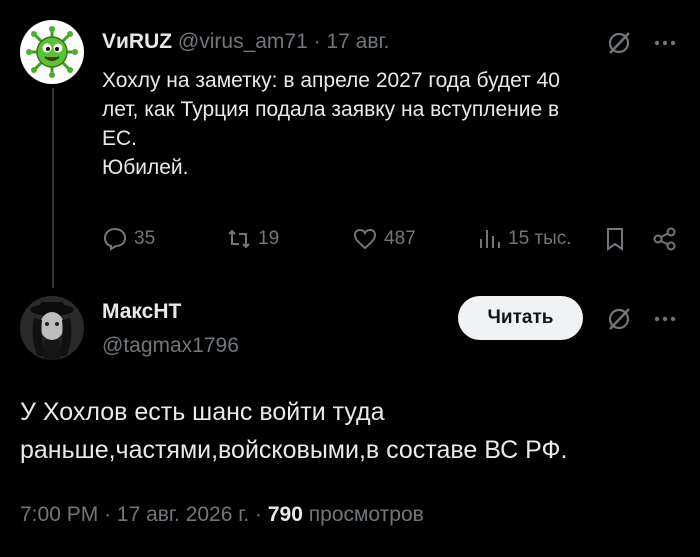 This screenshot has height=557, width=700. I want to click on follow-button: Читать, so click(520, 318).